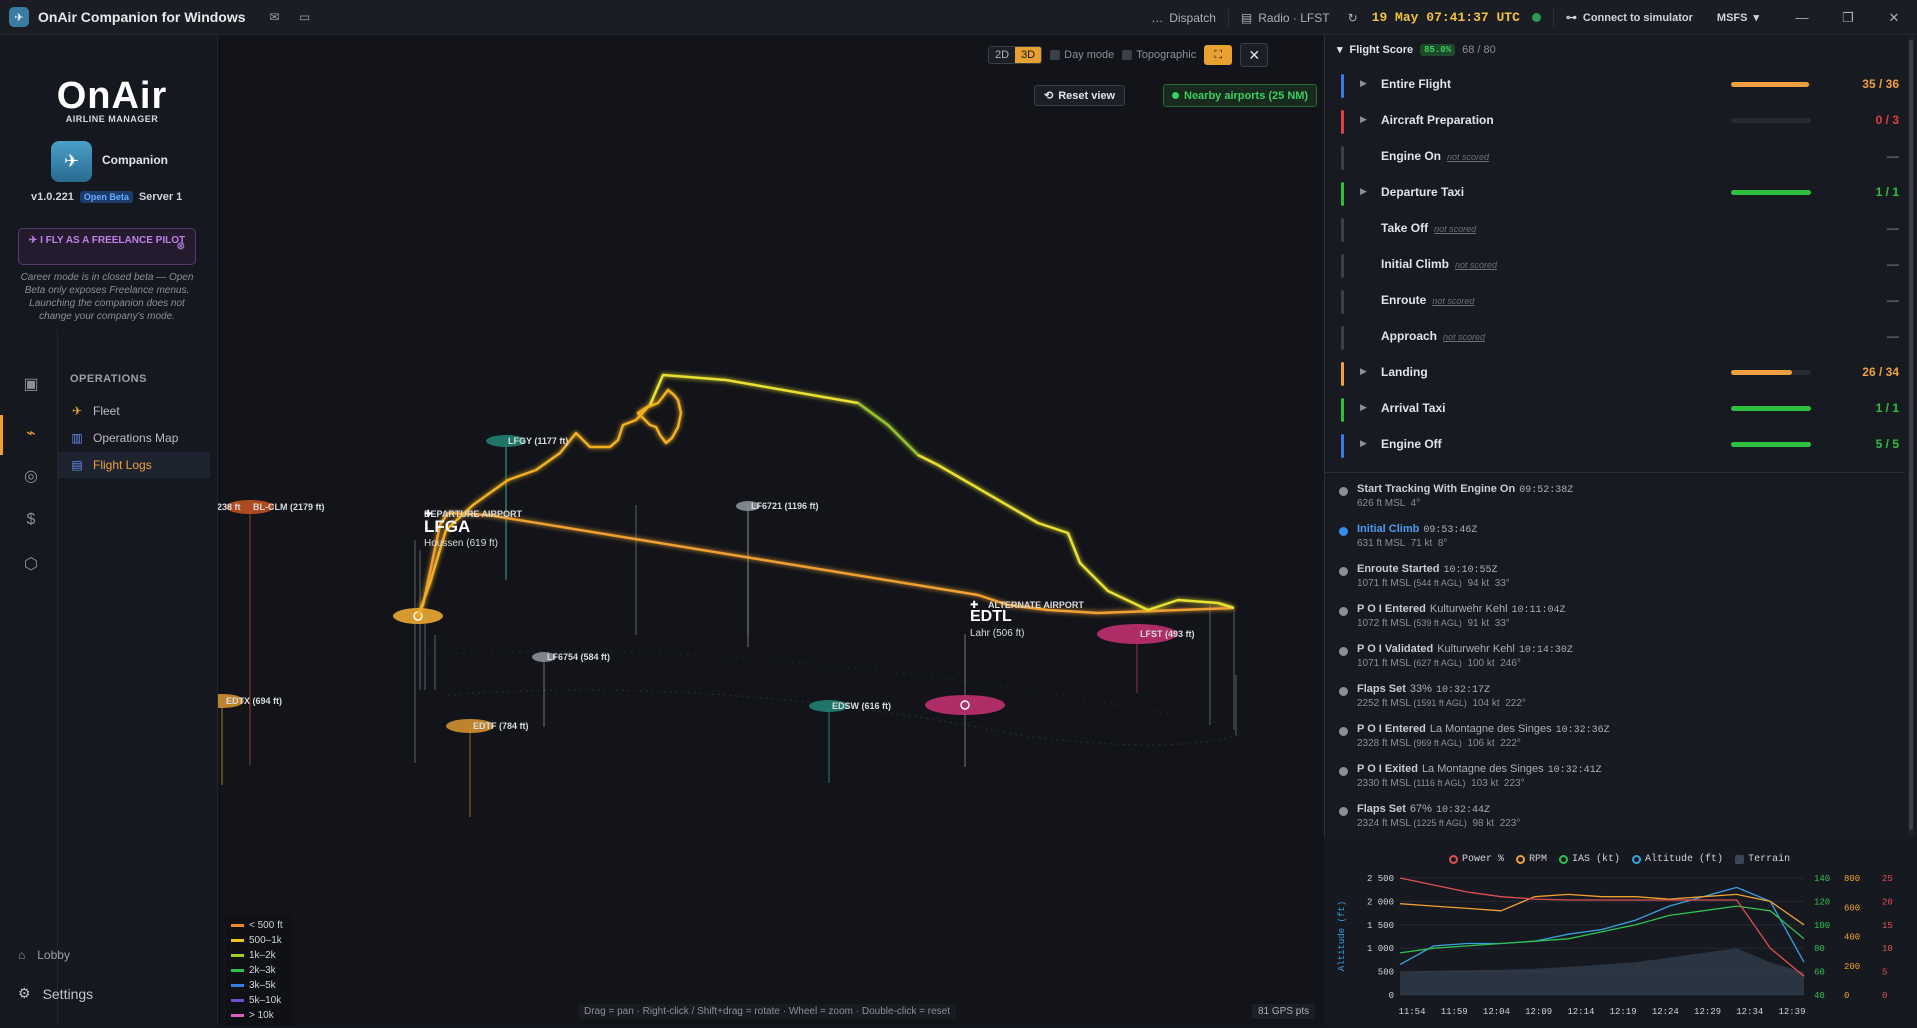  What do you see at coordinates (55, 993) in the screenshot?
I see `settings-link: ⚙ Settings` at bounding box center [55, 993].